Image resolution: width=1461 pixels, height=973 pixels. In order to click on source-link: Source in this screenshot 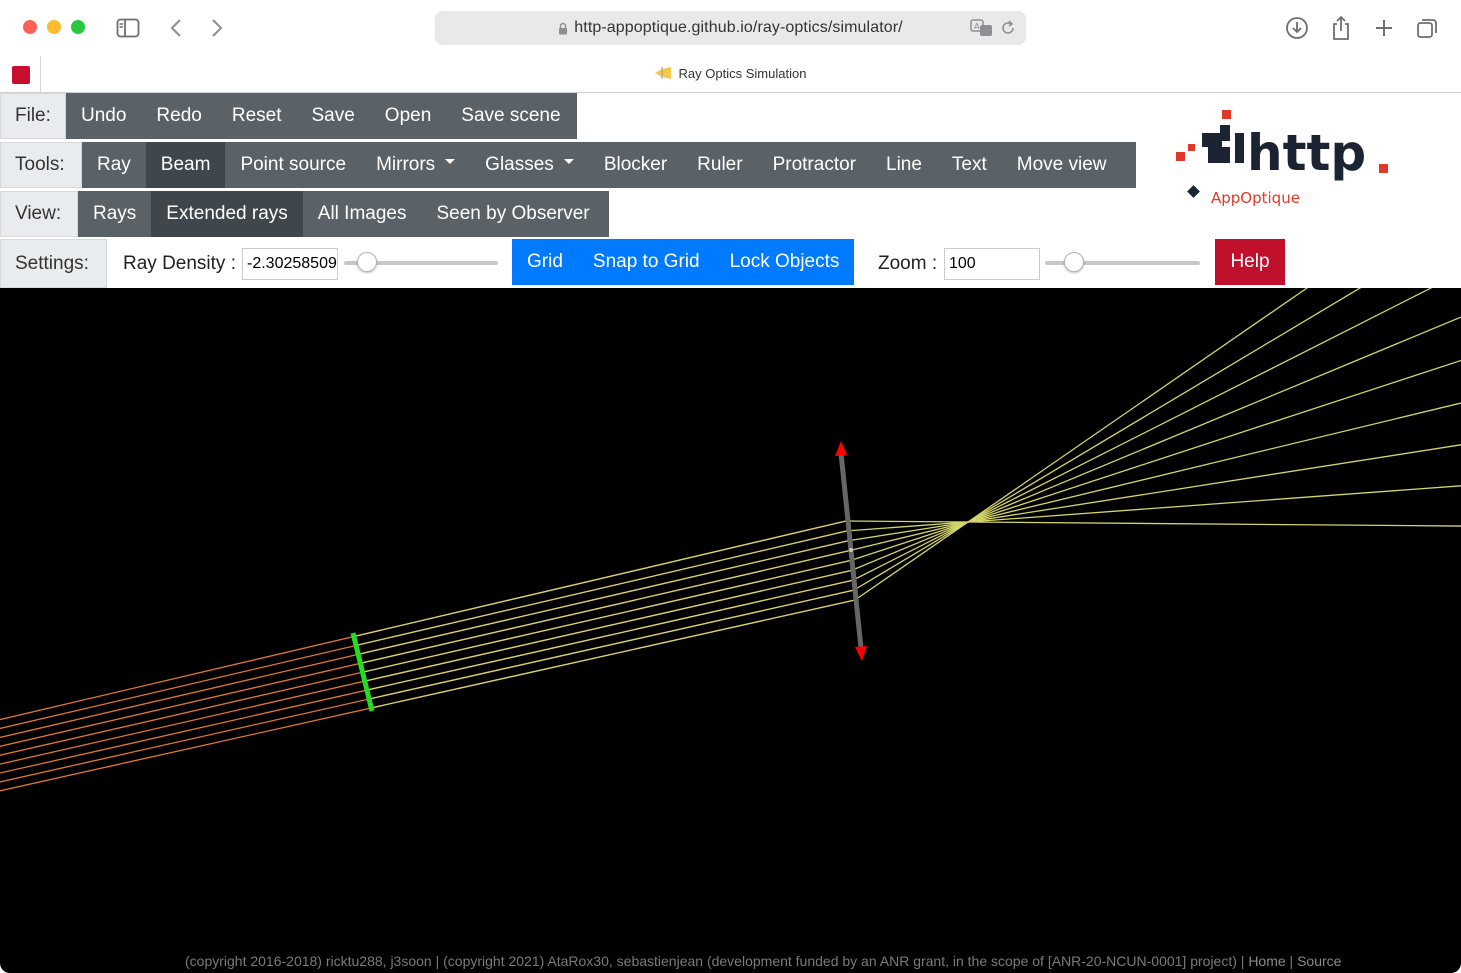, I will do `click(1319, 961)`.